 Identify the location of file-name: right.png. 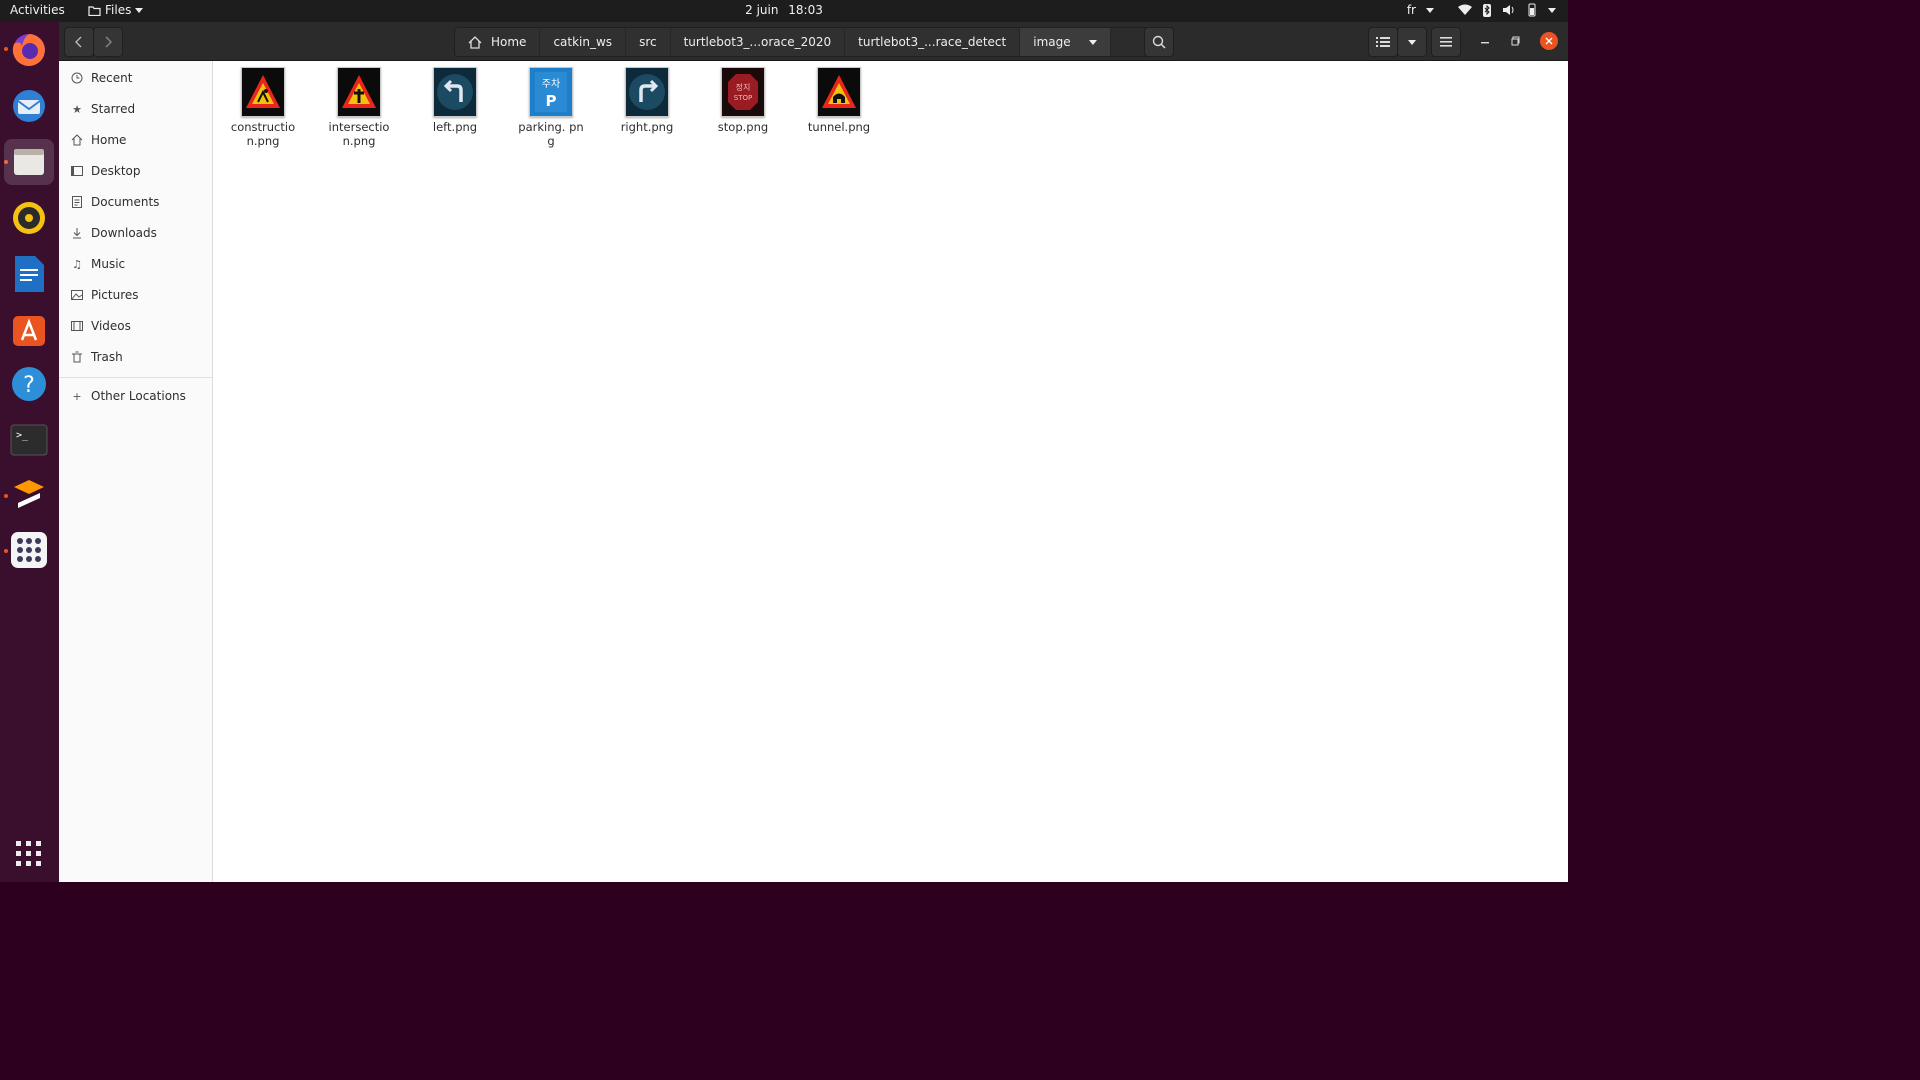
(647, 127).